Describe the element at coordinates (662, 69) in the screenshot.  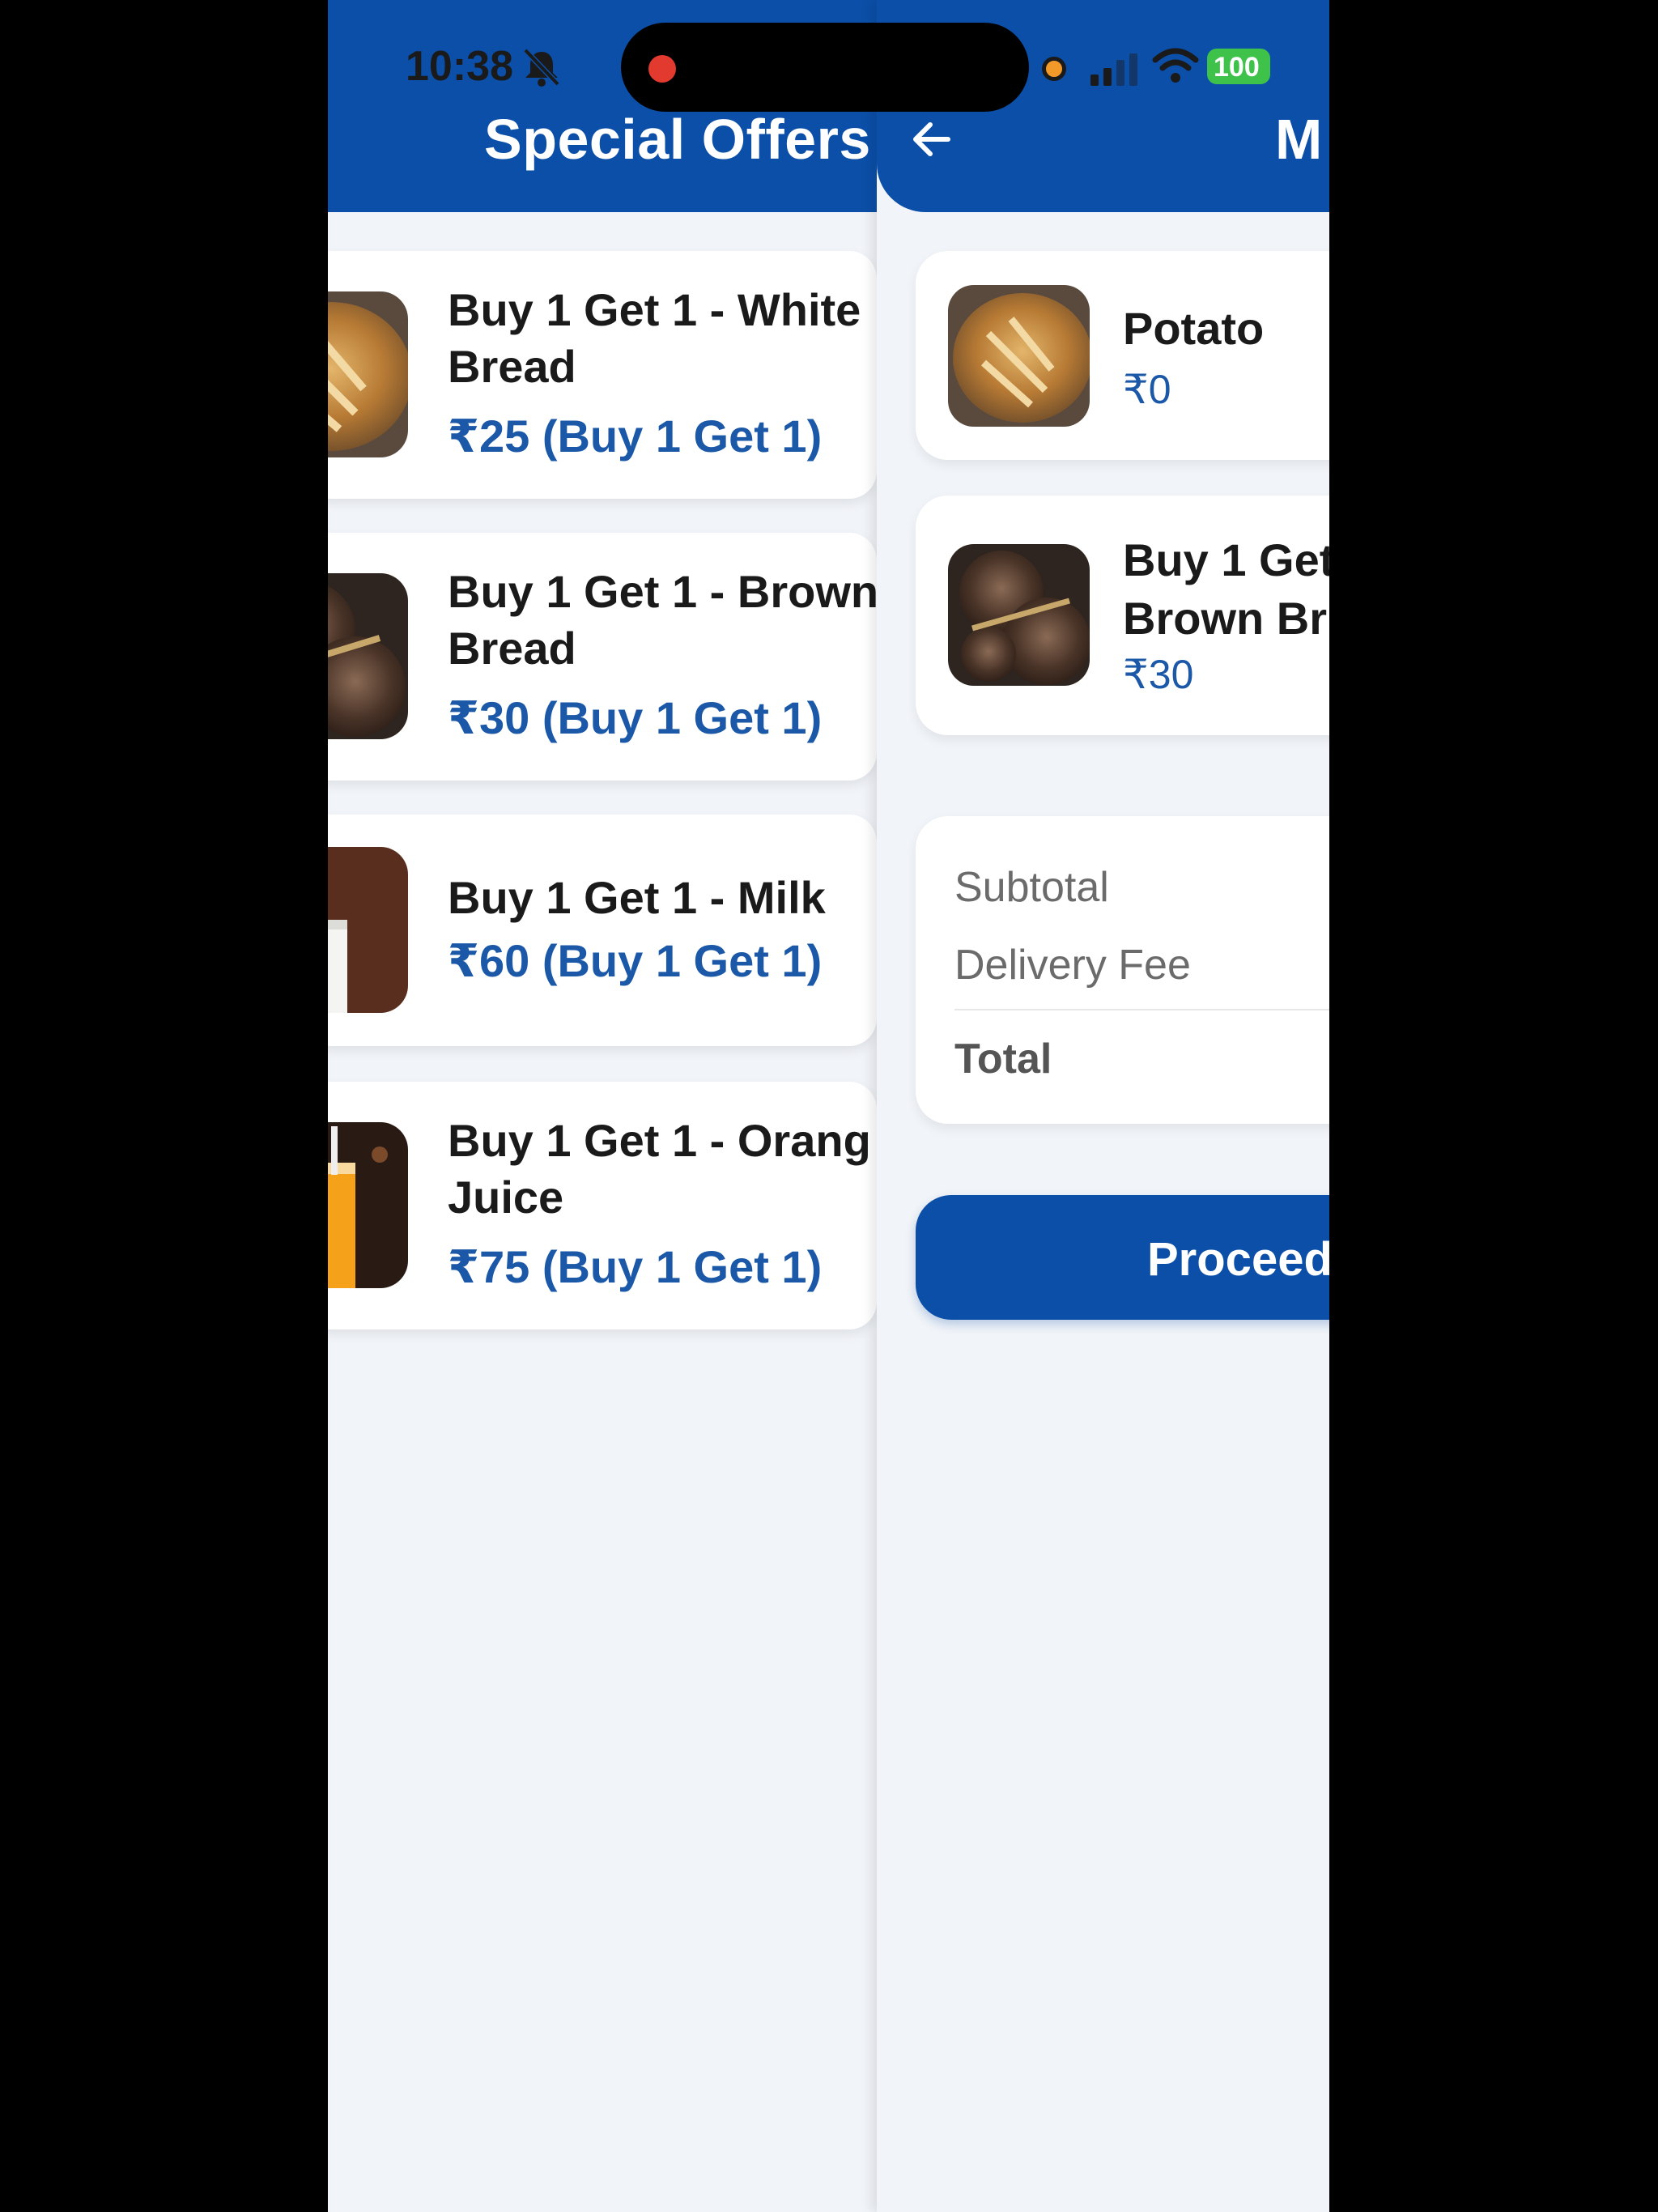
I see `recording-dot-icon` at that location.